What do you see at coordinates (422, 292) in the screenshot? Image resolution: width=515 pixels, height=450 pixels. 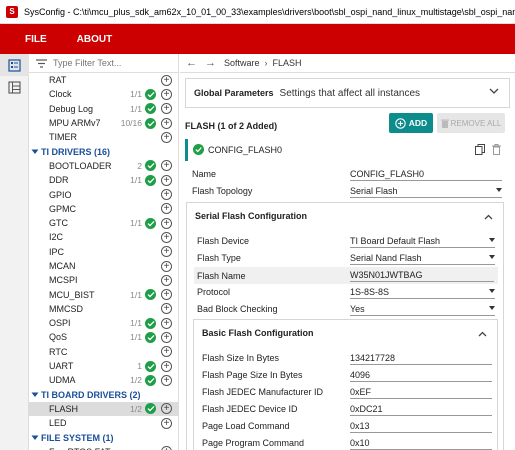 I see `protocol-select: 1S-8S-8S` at bounding box center [422, 292].